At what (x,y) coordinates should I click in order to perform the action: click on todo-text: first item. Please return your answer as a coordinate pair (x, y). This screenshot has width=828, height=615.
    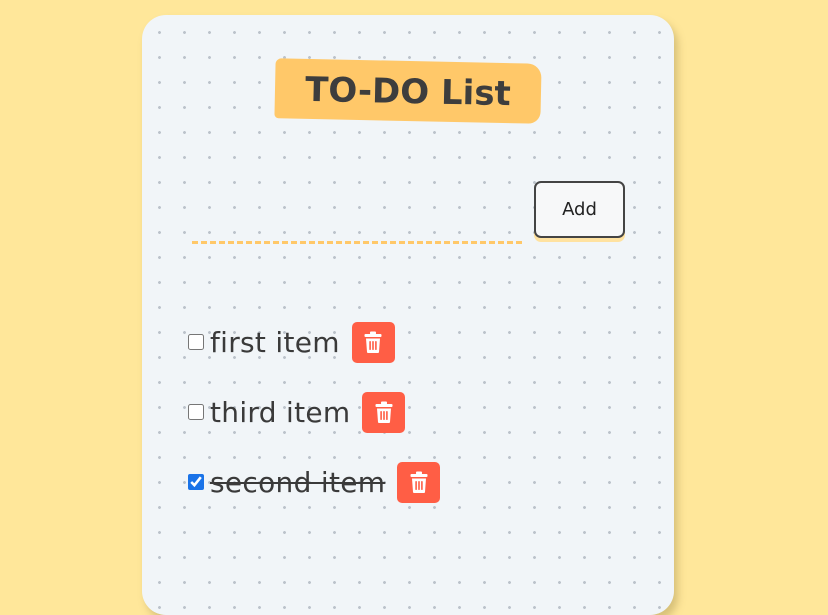
    Looking at the image, I should click on (275, 342).